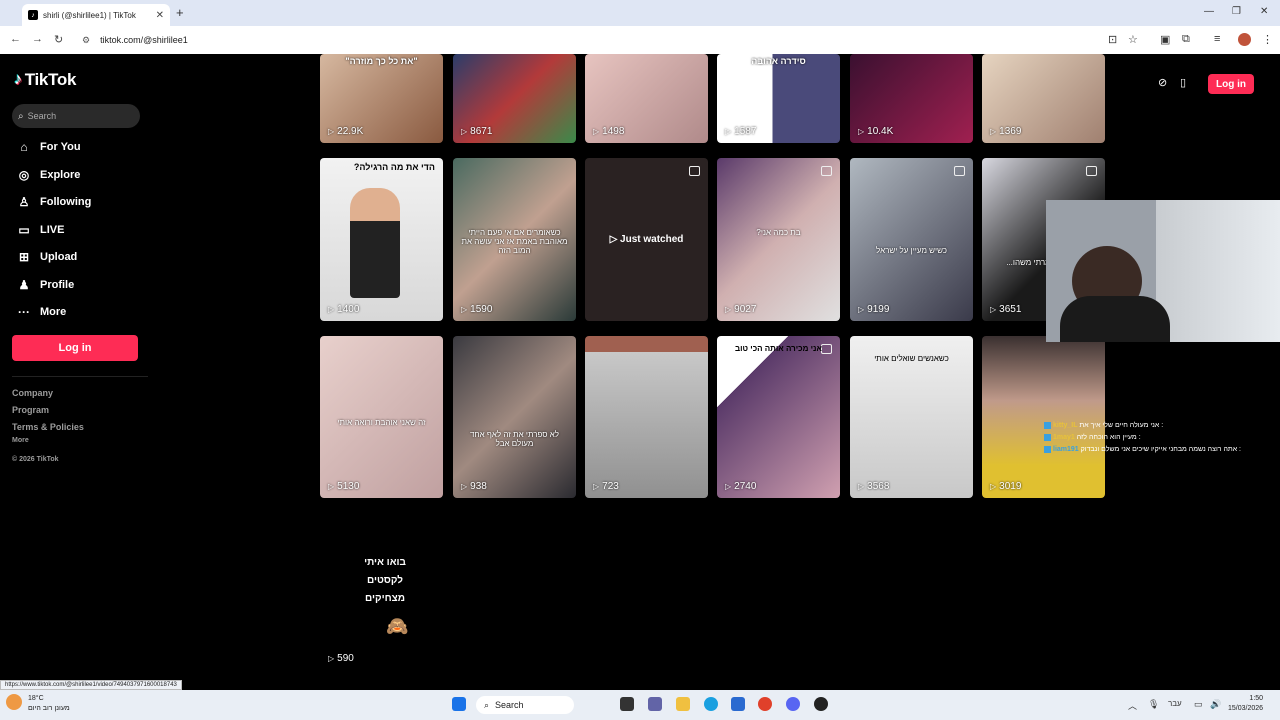 Image resolution: width=1280 pixels, height=720 pixels. I want to click on nav-explore: ◎ Explore, so click(48, 175).